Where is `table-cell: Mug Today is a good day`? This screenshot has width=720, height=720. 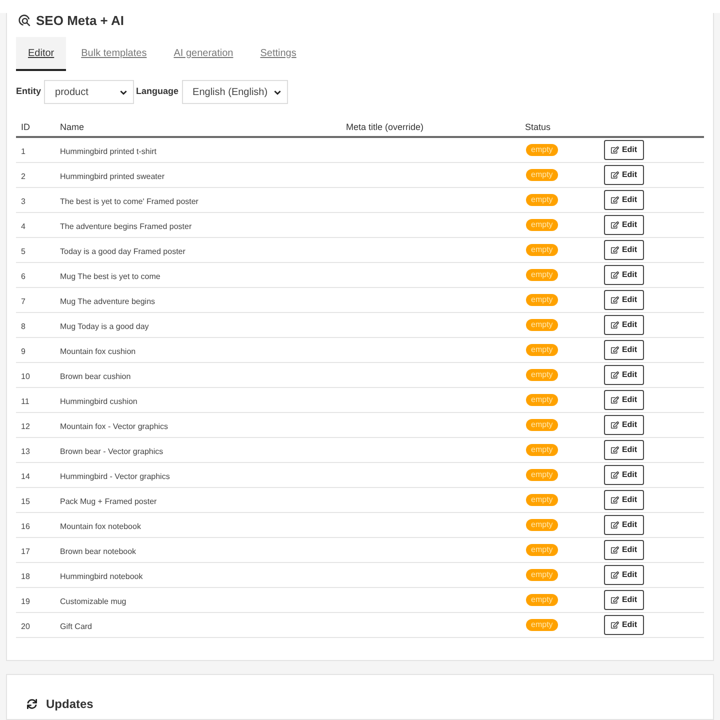 table-cell: Mug Today is a good day is located at coordinates (104, 326).